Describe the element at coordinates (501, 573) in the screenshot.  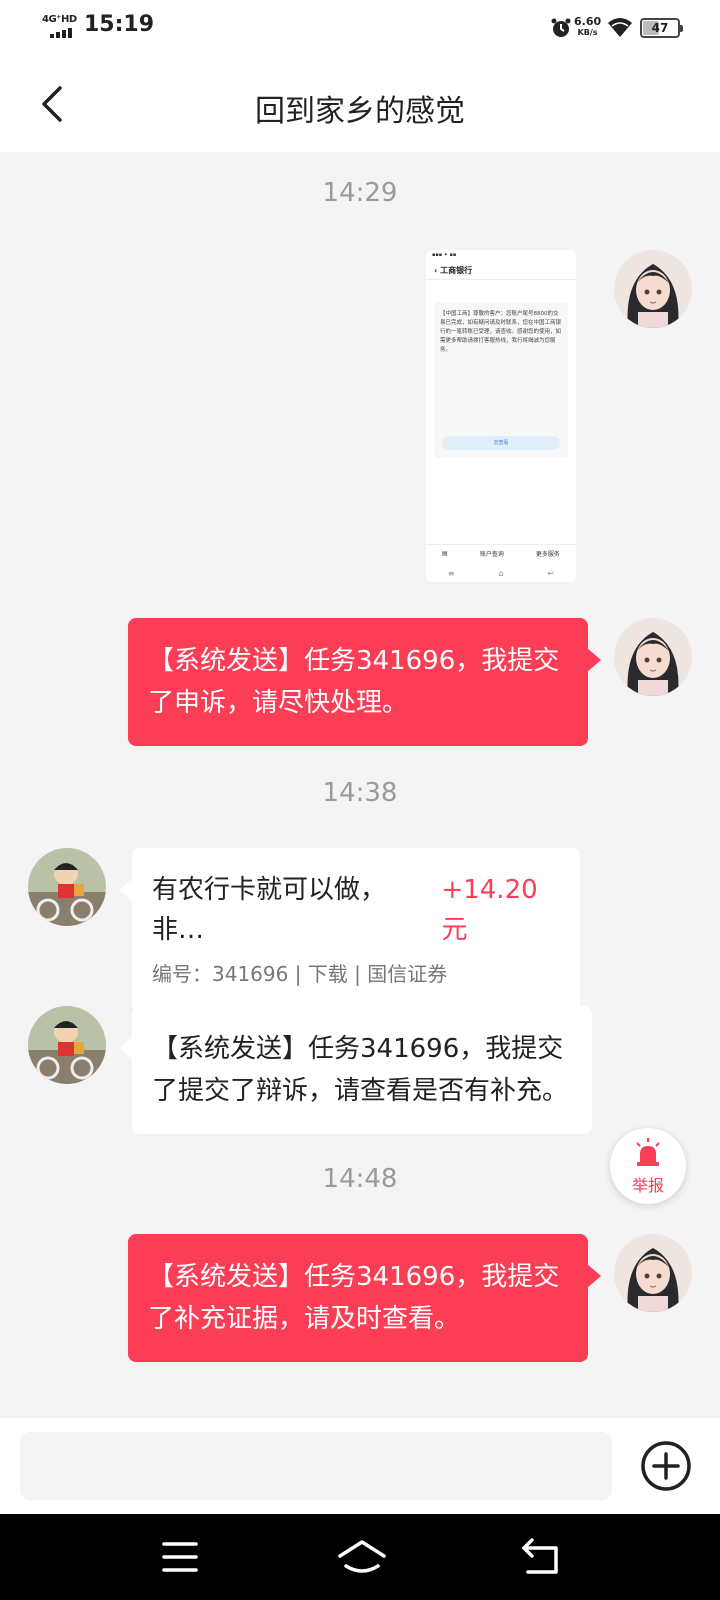
I see `thumb-nav: ≡ ⌂ ↩` at that location.